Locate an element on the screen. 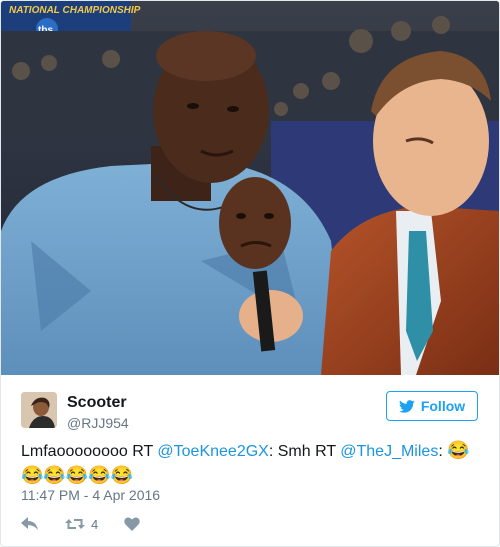 This screenshot has width=500, height=547. tweet-text-middle: : Smh RT is located at coordinates (304, 451).